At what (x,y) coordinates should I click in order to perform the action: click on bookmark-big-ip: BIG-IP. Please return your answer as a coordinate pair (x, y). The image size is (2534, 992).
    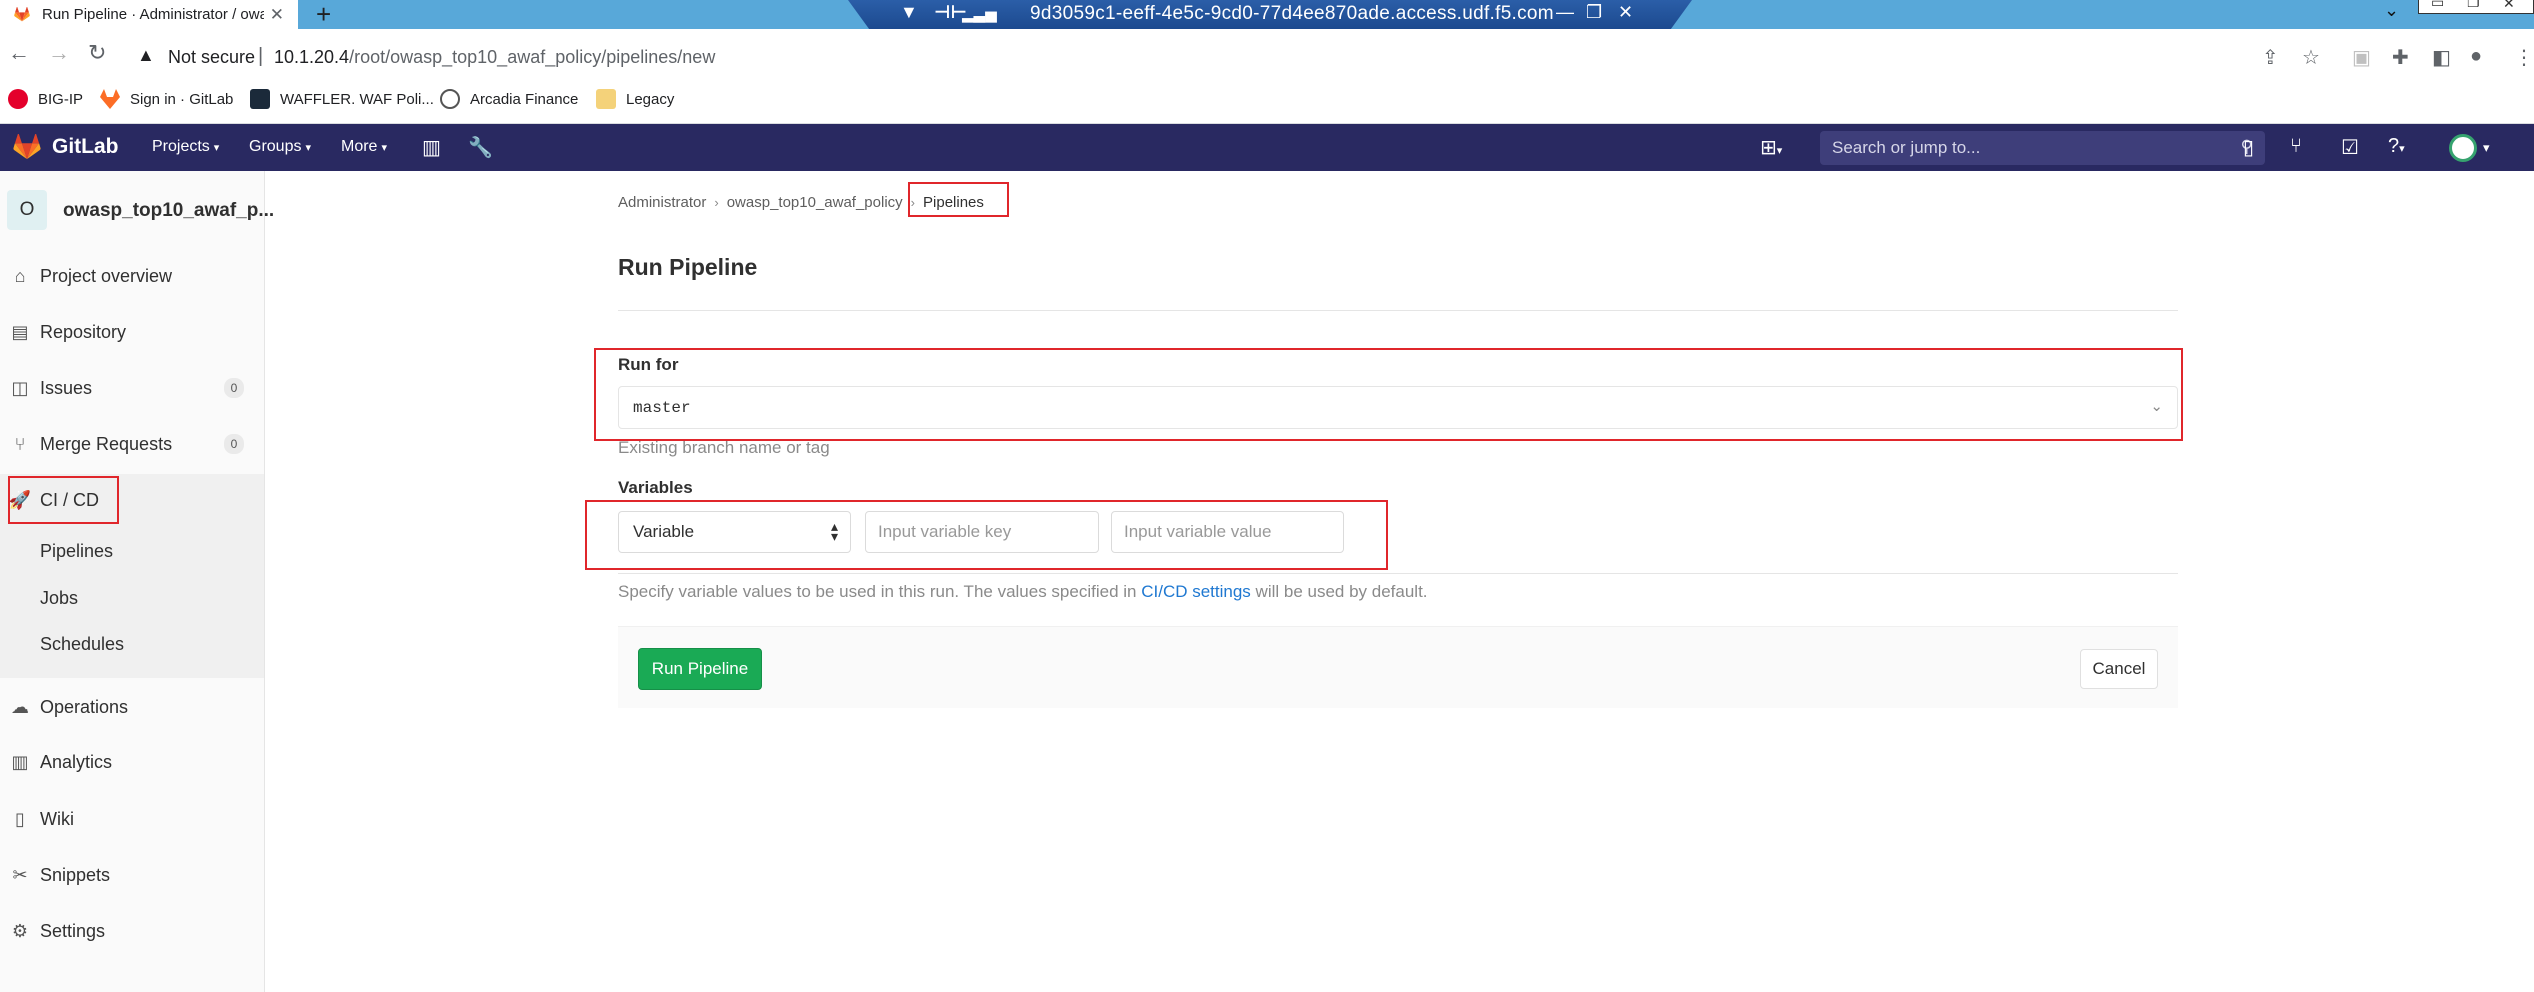
    Looking at the image, I should click on (45, 99).